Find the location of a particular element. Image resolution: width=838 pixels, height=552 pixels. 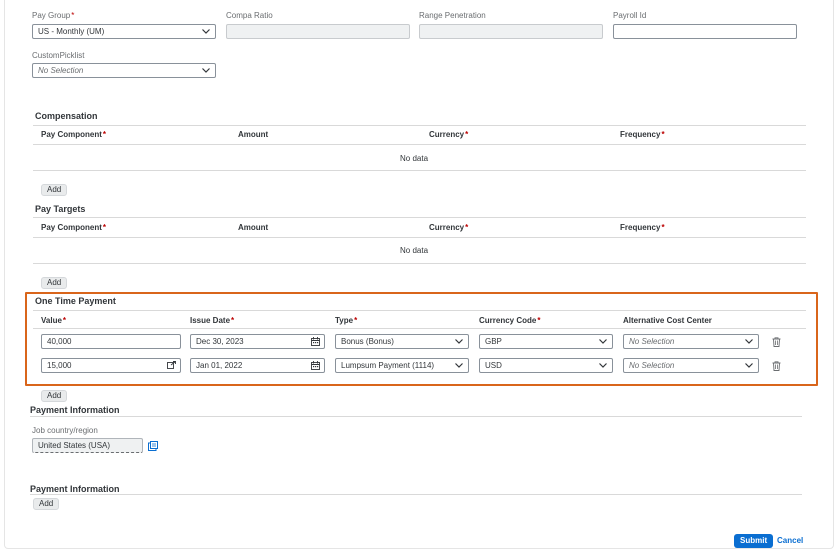

otp-header-type: Type is located at coordinates (346, 320).